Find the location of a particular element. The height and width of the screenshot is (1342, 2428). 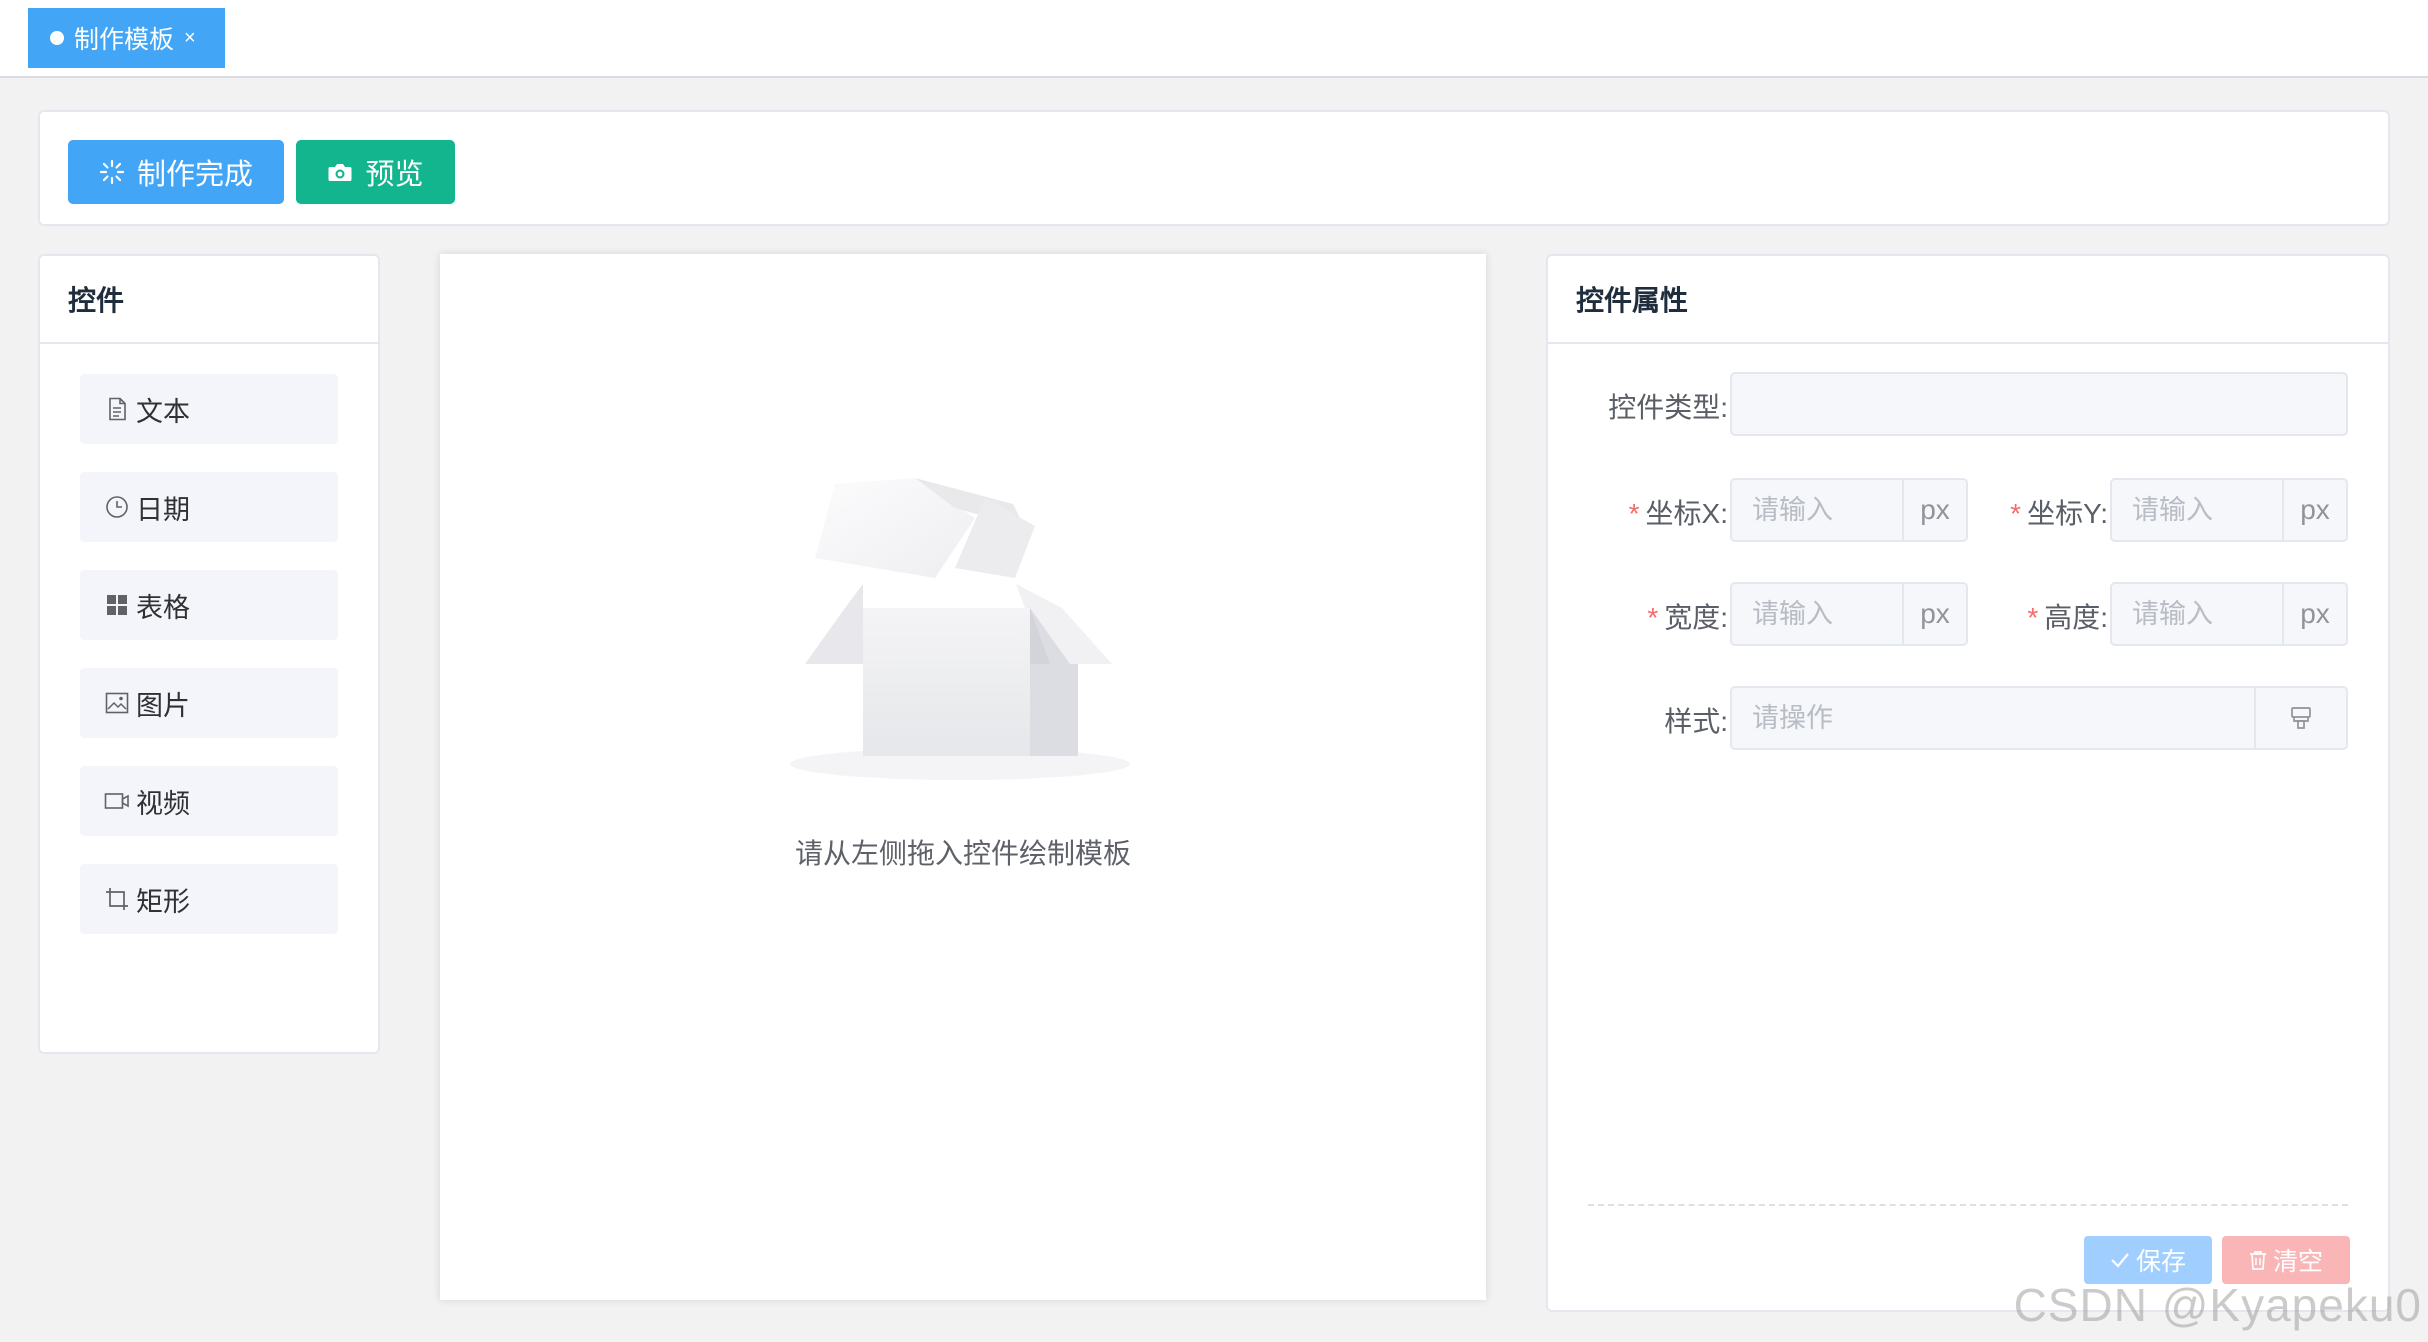

empty-box-icon is located at coordinates (960, 629).